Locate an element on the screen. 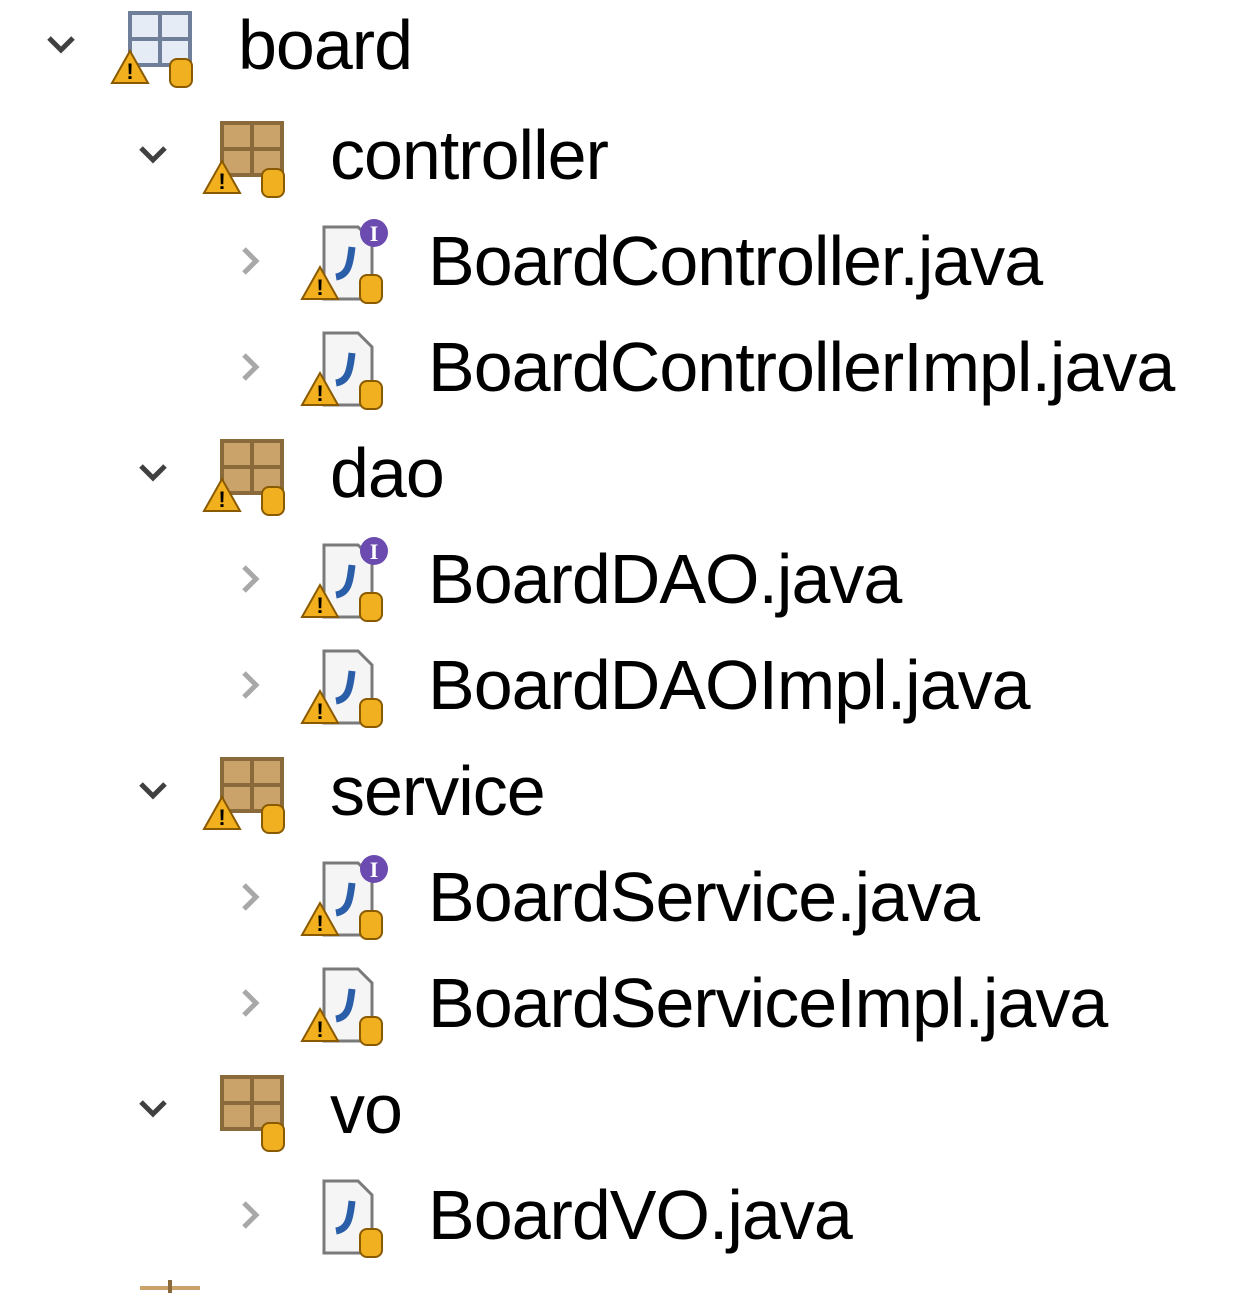 The height and width of the screenshot is (1293, 1245). tree-node-label: BoardServiceImpl.java is located at coordinates (768, 1003).